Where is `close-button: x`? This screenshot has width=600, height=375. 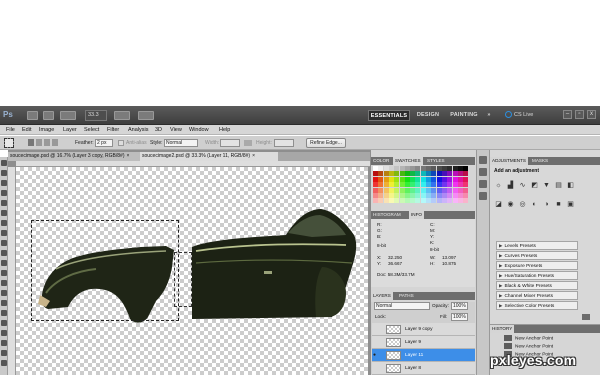 close-button: x is located at coordinates (591, 114).